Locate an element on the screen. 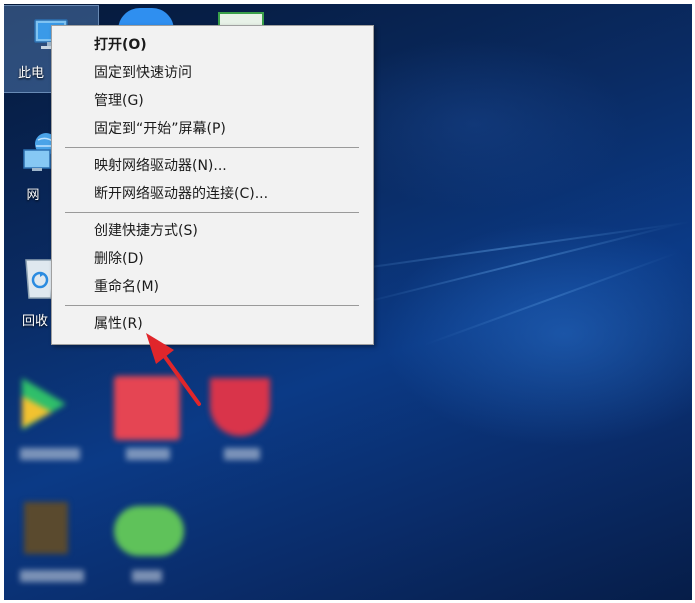  menu-item-pin-start: 固定到“开始”屏幕(P) is located at coordinates (160, 129).